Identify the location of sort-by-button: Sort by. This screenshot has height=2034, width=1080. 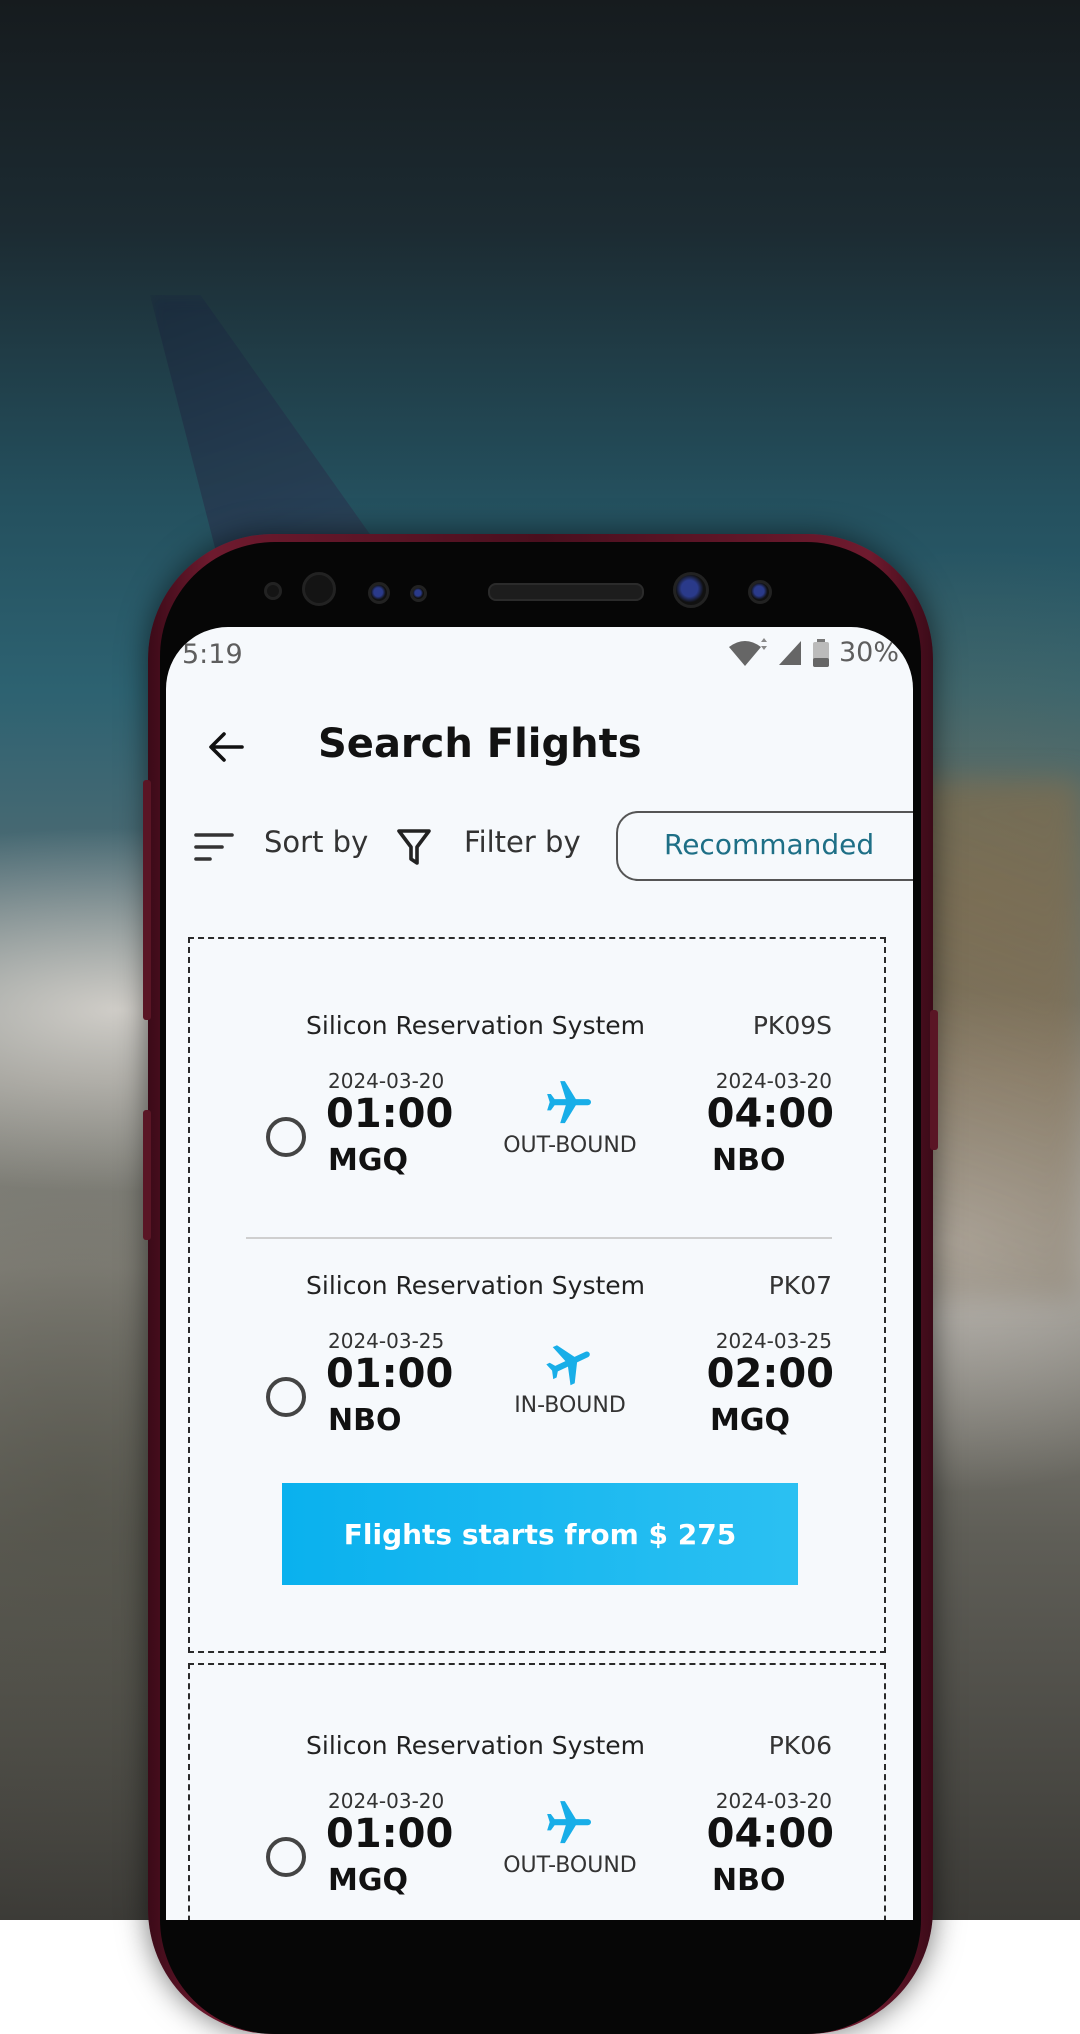
(316, 842).